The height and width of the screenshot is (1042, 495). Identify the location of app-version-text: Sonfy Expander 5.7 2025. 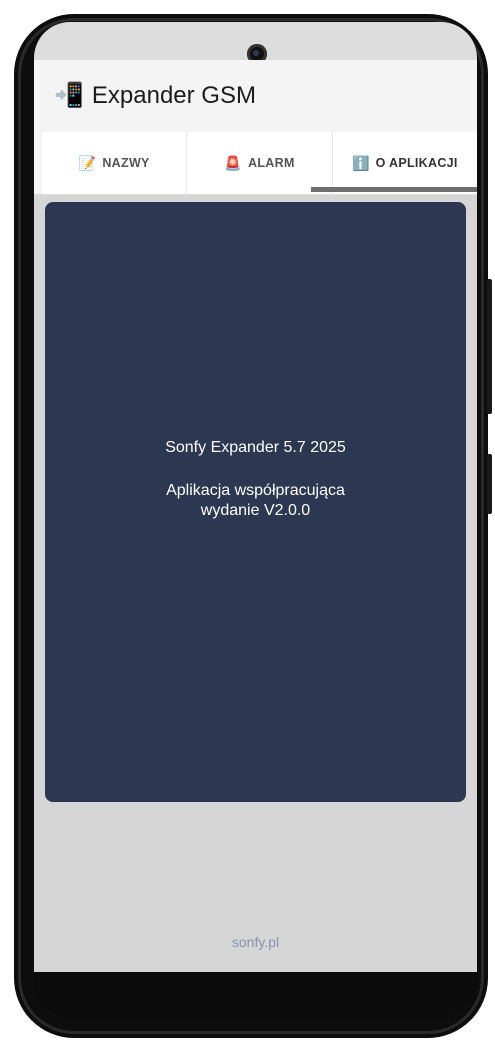
(255, 447).